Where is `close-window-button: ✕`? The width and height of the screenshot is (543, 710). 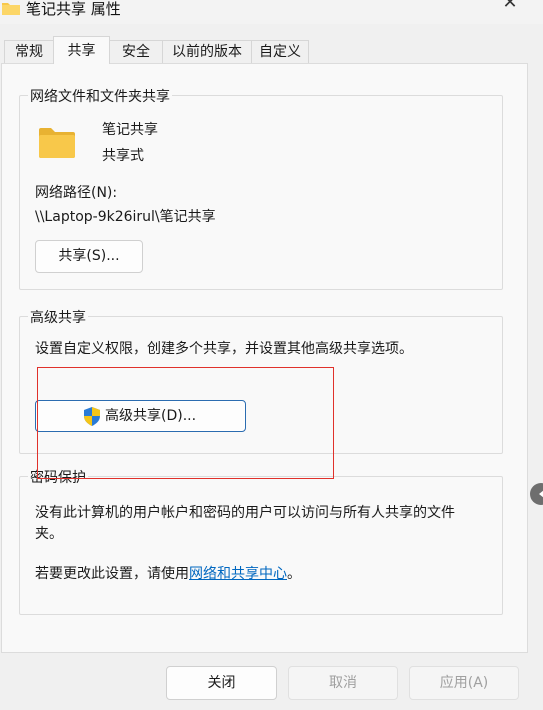
close-window-button: ✕ is located at coordinates (510, 10).